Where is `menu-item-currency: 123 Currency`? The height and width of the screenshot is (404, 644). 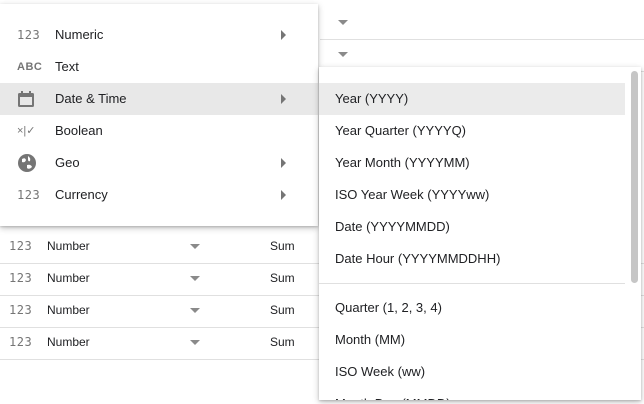 menu-item-currency: 123 Currency is located at coordinates (159, 195).